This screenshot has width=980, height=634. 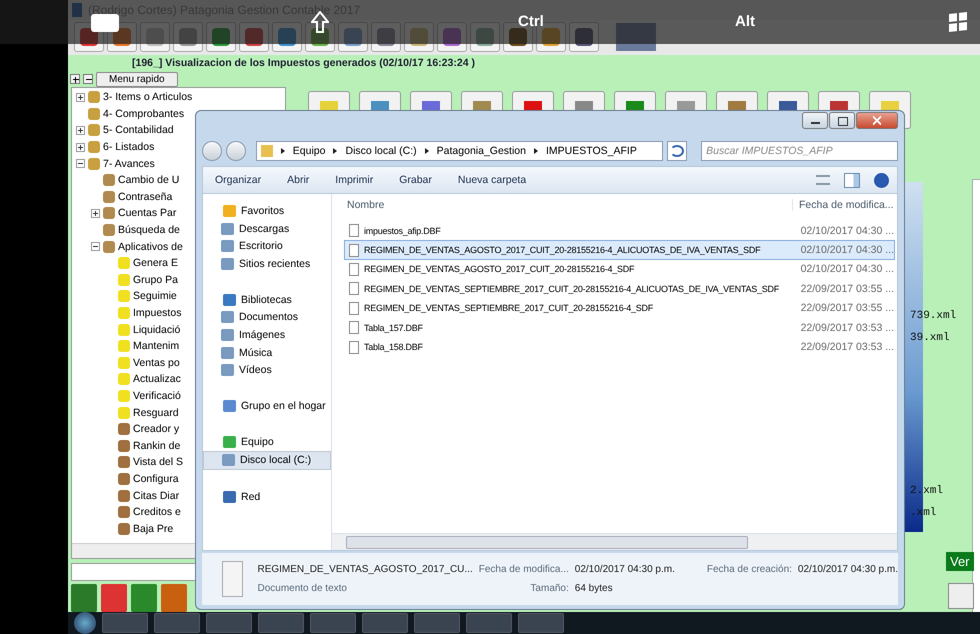 What do you see at coordinates (381, 151) in the screenshot?
I see `breadcrumb-item: Disco local (C:)` at bounding box center [381, 151].